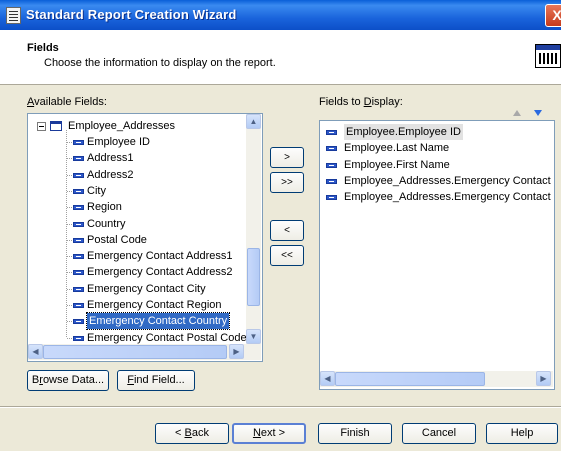 This screenshot has height=451, width=561. What do you see at coordinates (253, 336) in the screenshot?
I see `scroll-down-button: ▼` at bounding box center [253, 336].